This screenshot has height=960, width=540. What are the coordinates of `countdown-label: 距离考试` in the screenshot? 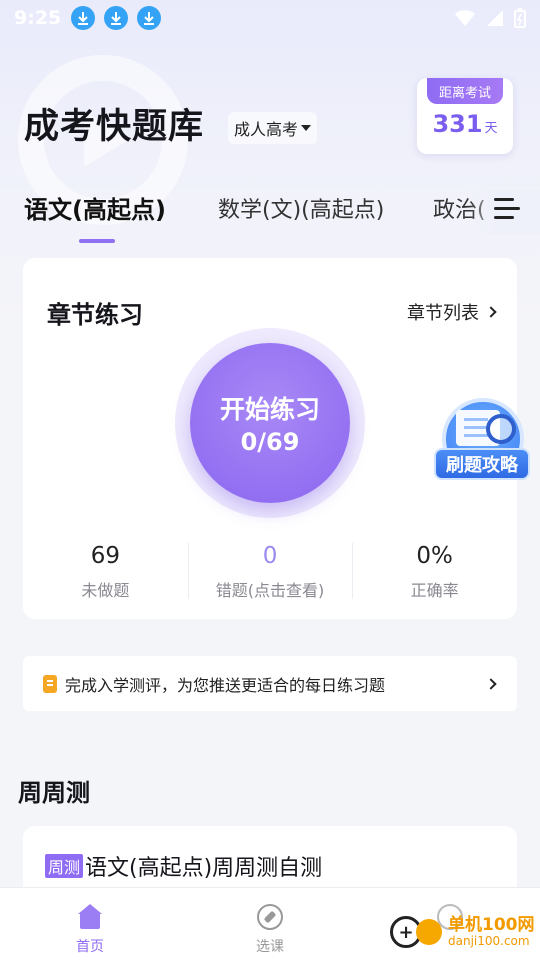 It's located at (465, 91).